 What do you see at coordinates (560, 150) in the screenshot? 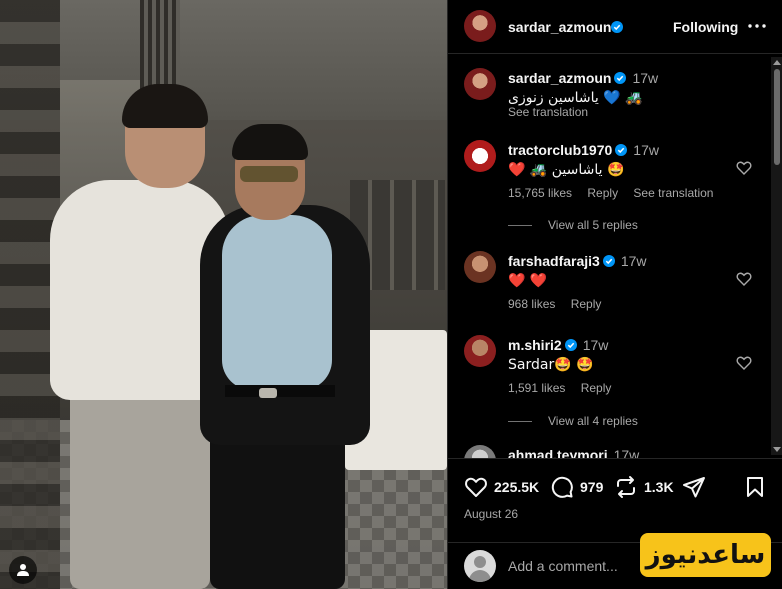
I see `comment-username: tractorclub1970` at bounding box center [560, 150].